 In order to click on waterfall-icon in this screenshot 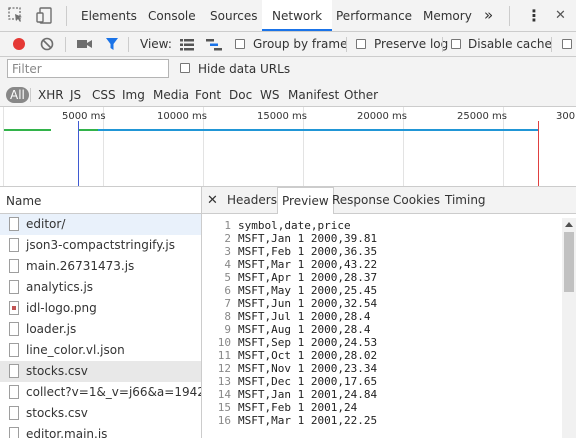, I will do `click(214, 44)`.